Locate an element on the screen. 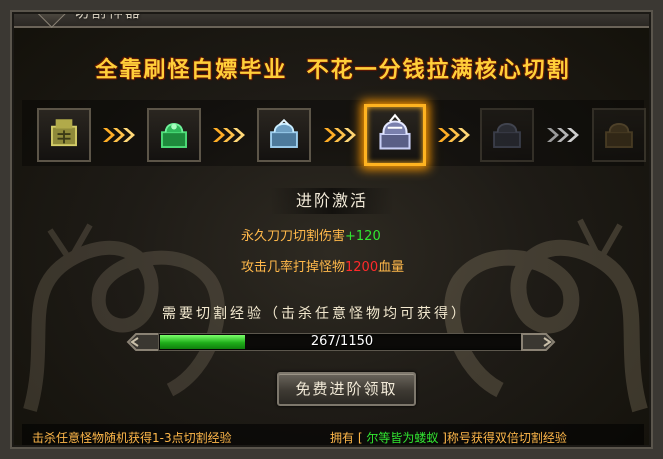 The image size is (663, 459). bar-left-cap-icon is located at coordinates (143, 342).